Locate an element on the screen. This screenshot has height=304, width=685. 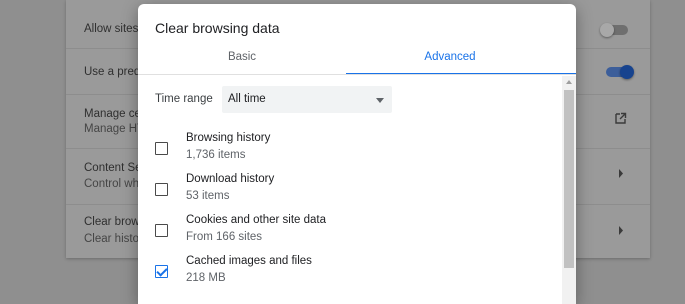
allow-sites-toggle is located at coordinates (614, 30).